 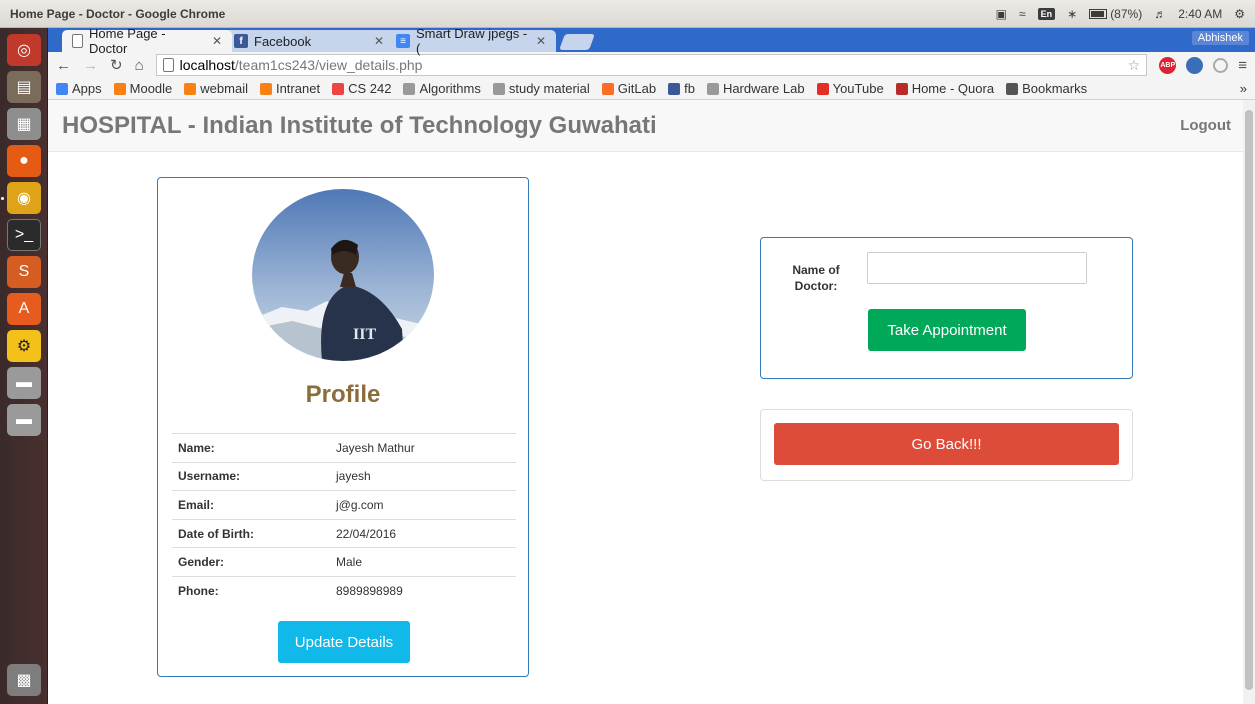 I want to click on tab-smart-draw: ≡ Smart Draw jpegs - ( ✕, so click(x=471, y=41).